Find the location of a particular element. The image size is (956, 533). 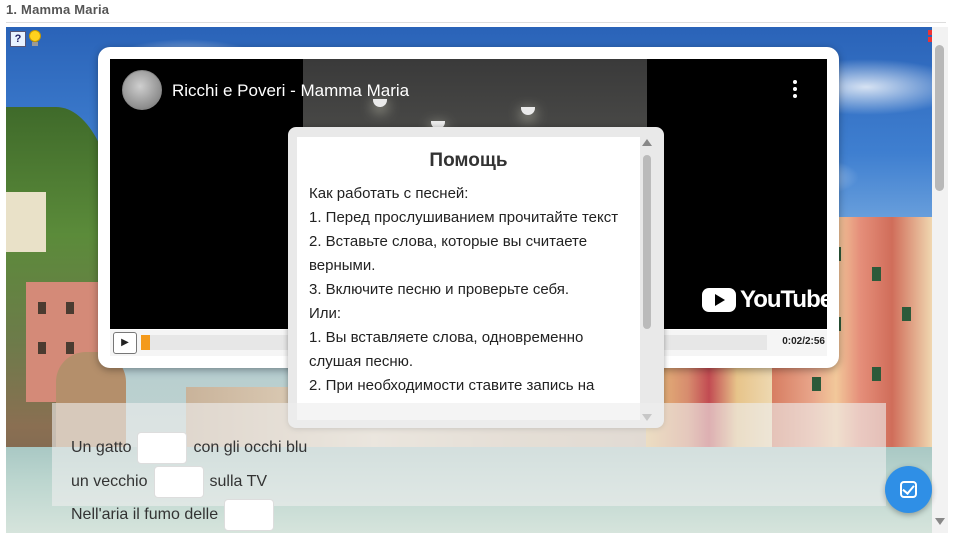

lyric-line: Nell'aria il fumo delle is located at coordinates (173, 515).